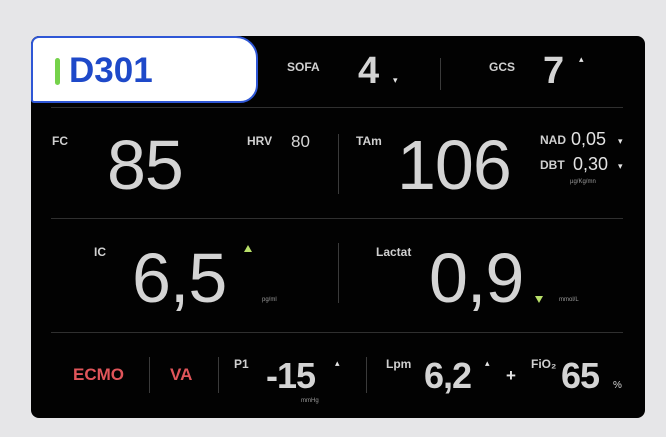  What do you see at coordinates (589, 139) in the screenshot?
I see `nad-value: 0,05` at bounding box center [589, 139].